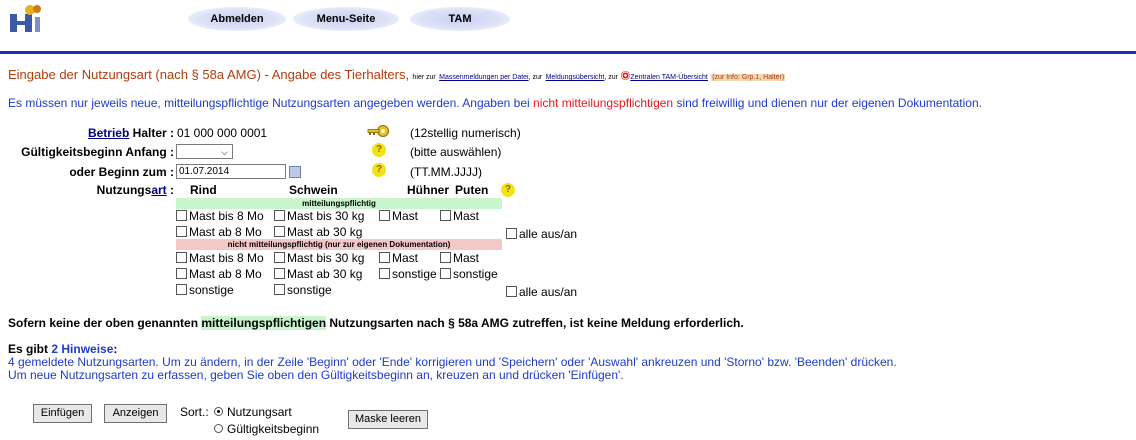  What do you see at coordinates (259, 412) in the screenshot?
I see `sort-option-usage: Nutzungsart` at bounding box center [259, 412].